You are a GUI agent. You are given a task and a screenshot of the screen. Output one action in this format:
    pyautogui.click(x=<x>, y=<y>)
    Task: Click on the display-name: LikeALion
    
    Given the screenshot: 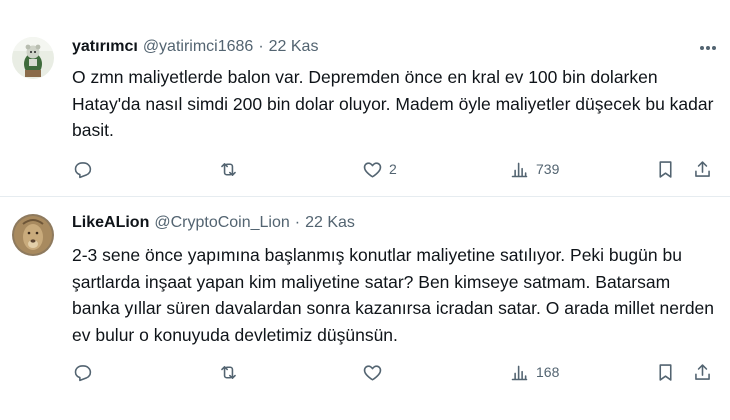 What is the action you would take?
    pyautogui.click(x=110, y=223)
    